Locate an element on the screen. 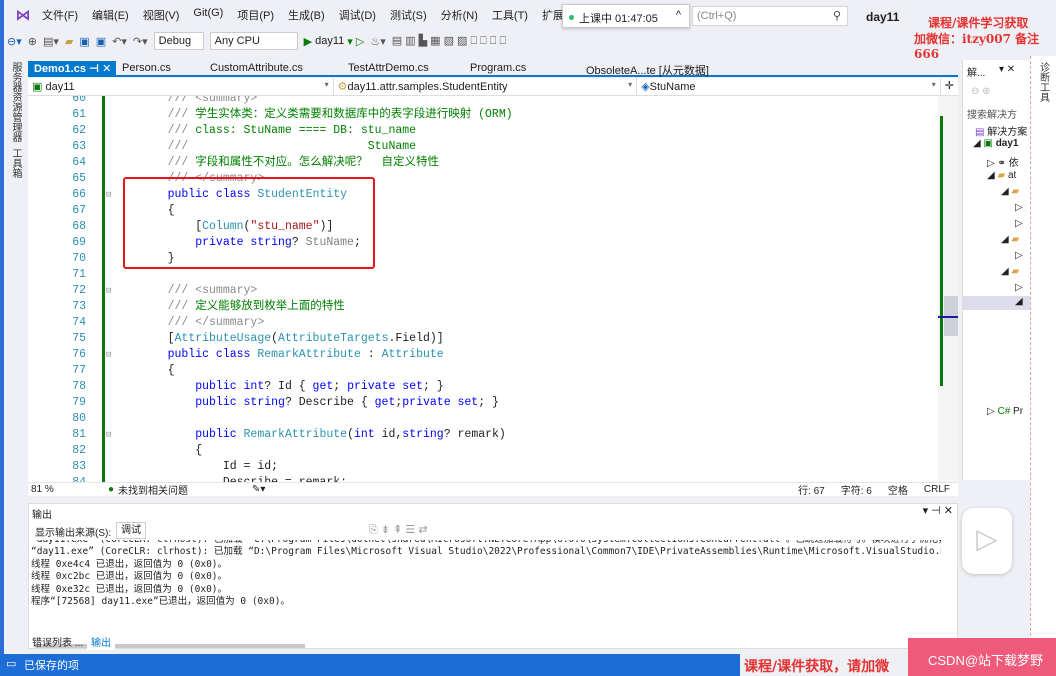 The image size is (1056, 676). tree-solution: ▤ 解决方案 is located at coordinates (1001, 130).